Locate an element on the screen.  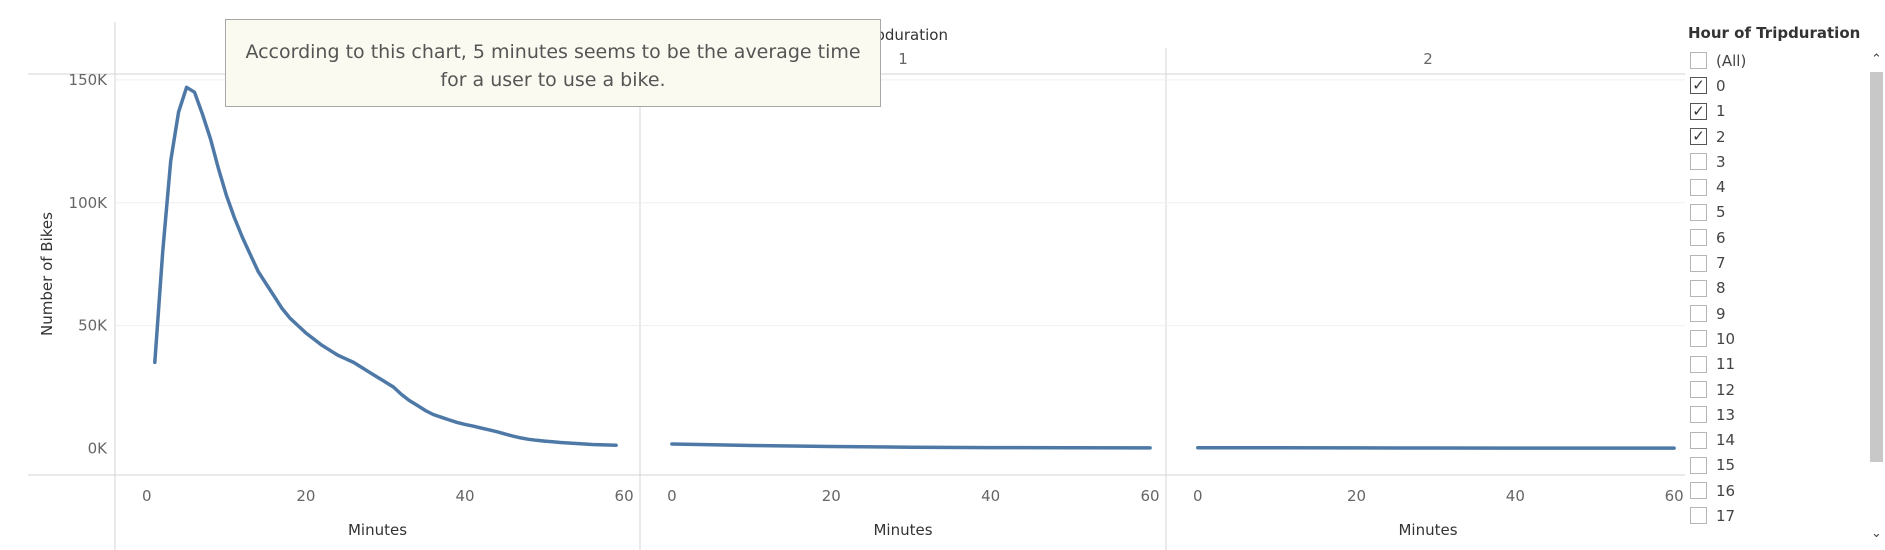
legend-item-label: 1 is located at coordinates (1721, 111).